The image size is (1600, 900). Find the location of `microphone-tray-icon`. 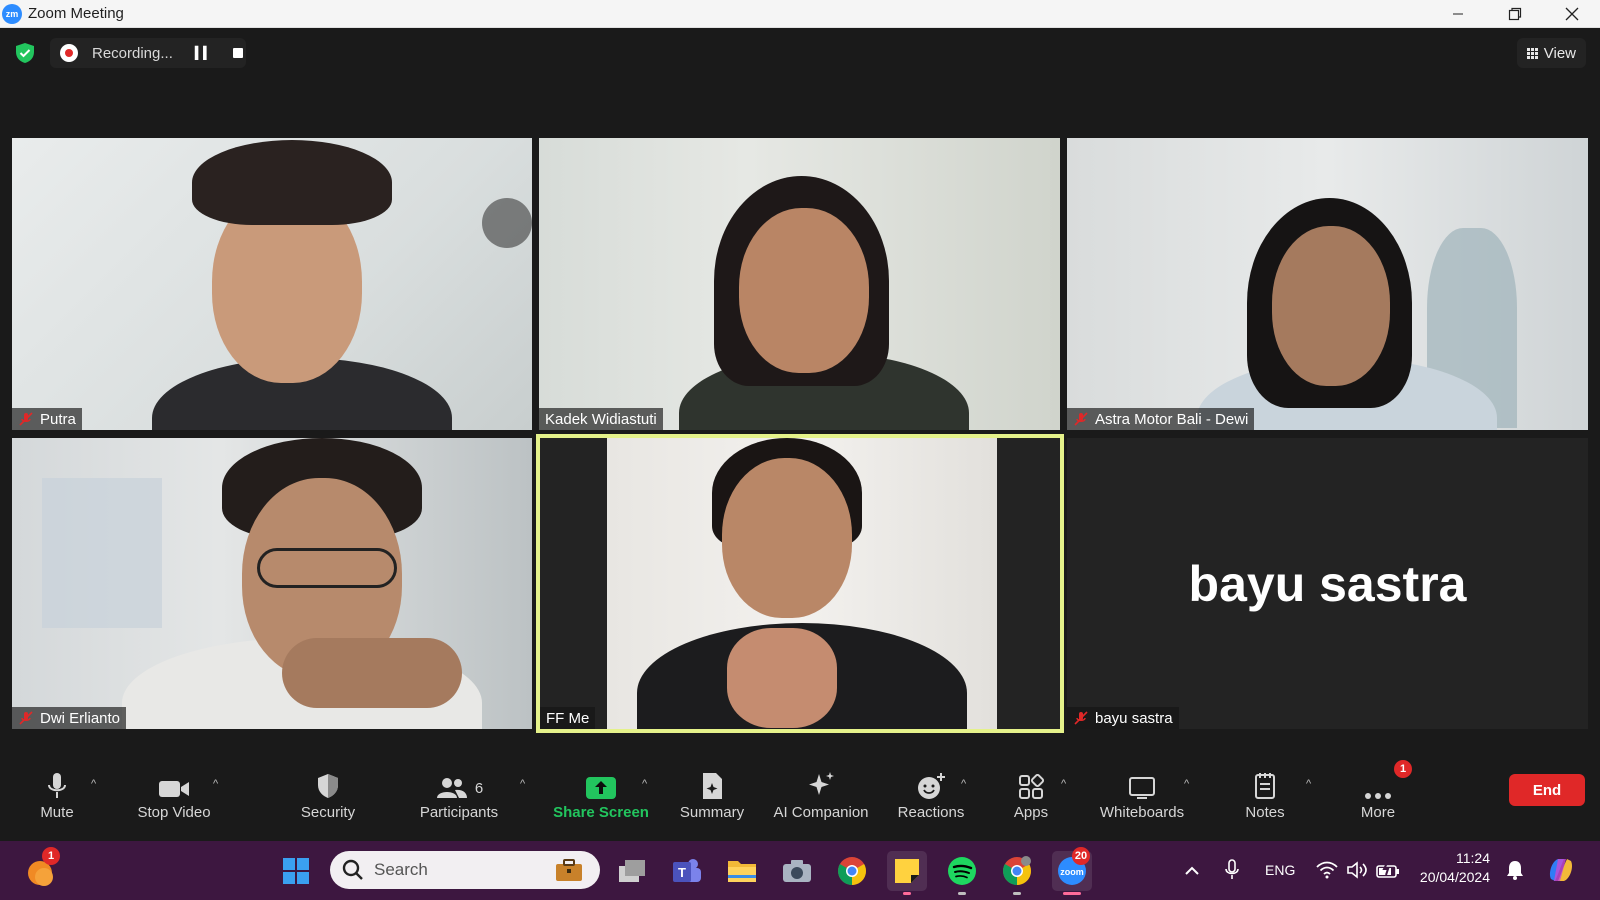

microphone-tray-icon is located at coordinates (1232, 870).